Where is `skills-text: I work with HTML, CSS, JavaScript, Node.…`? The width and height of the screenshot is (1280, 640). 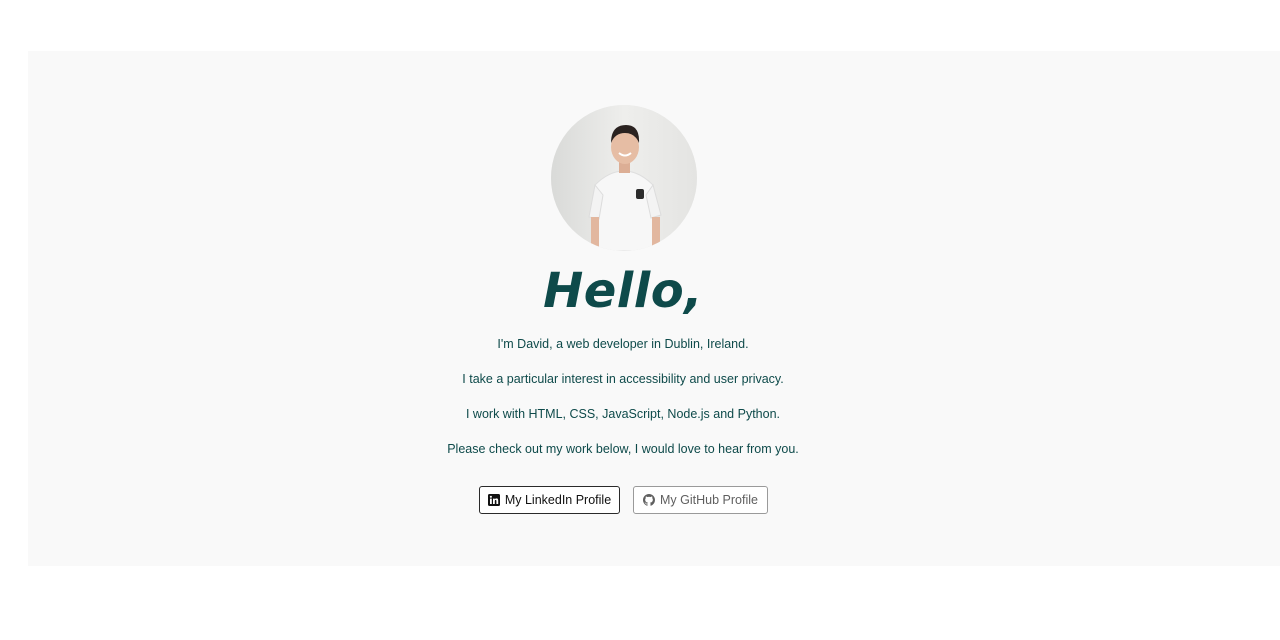 skills-text: I work with HTML, CSS, JavaScript, Node.… is located at coordinates (622, 414).